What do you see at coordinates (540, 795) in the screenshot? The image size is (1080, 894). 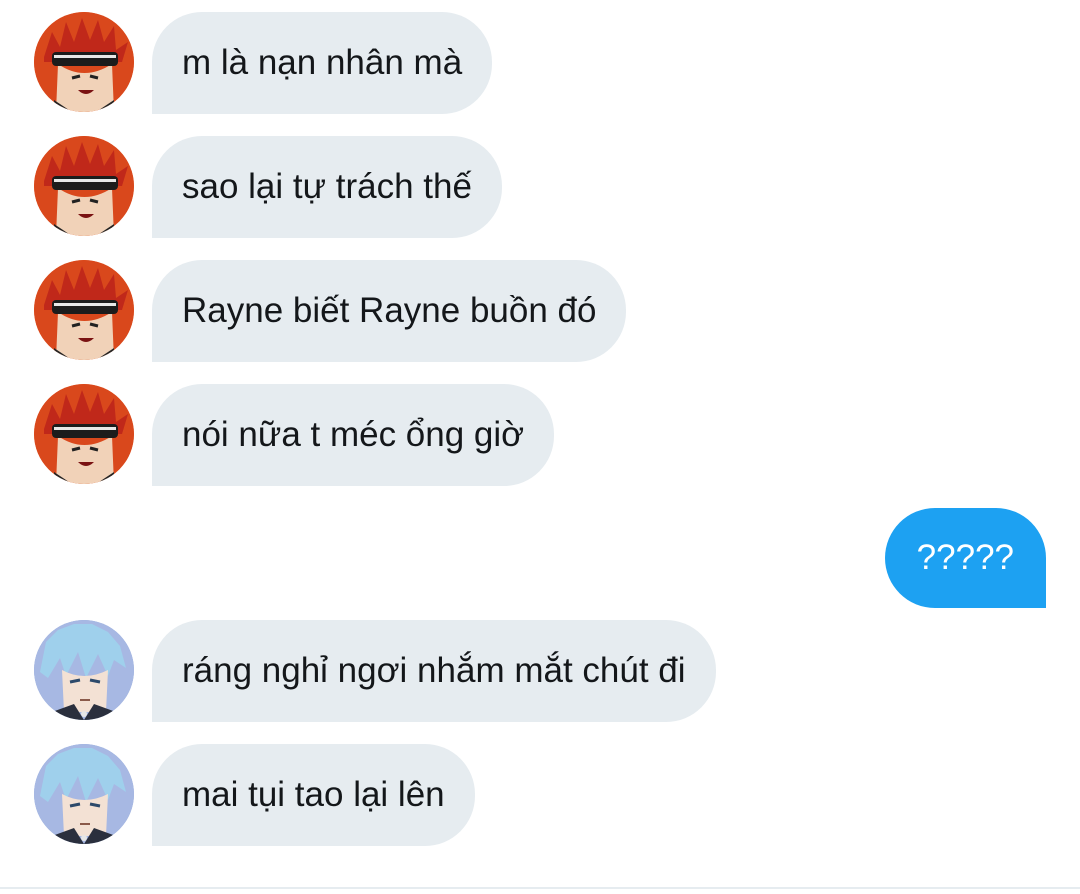 I see `message-row: mai tụi tao lại lên` at bounding box center [540, 795].